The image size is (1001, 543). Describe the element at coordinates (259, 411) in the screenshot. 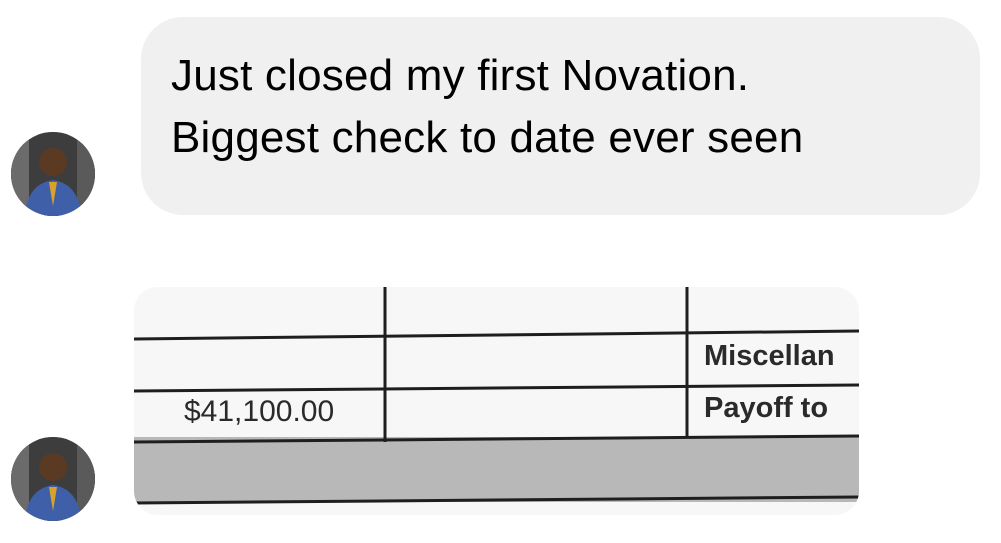

I see `amount-cell: $41,100.00` at that location.